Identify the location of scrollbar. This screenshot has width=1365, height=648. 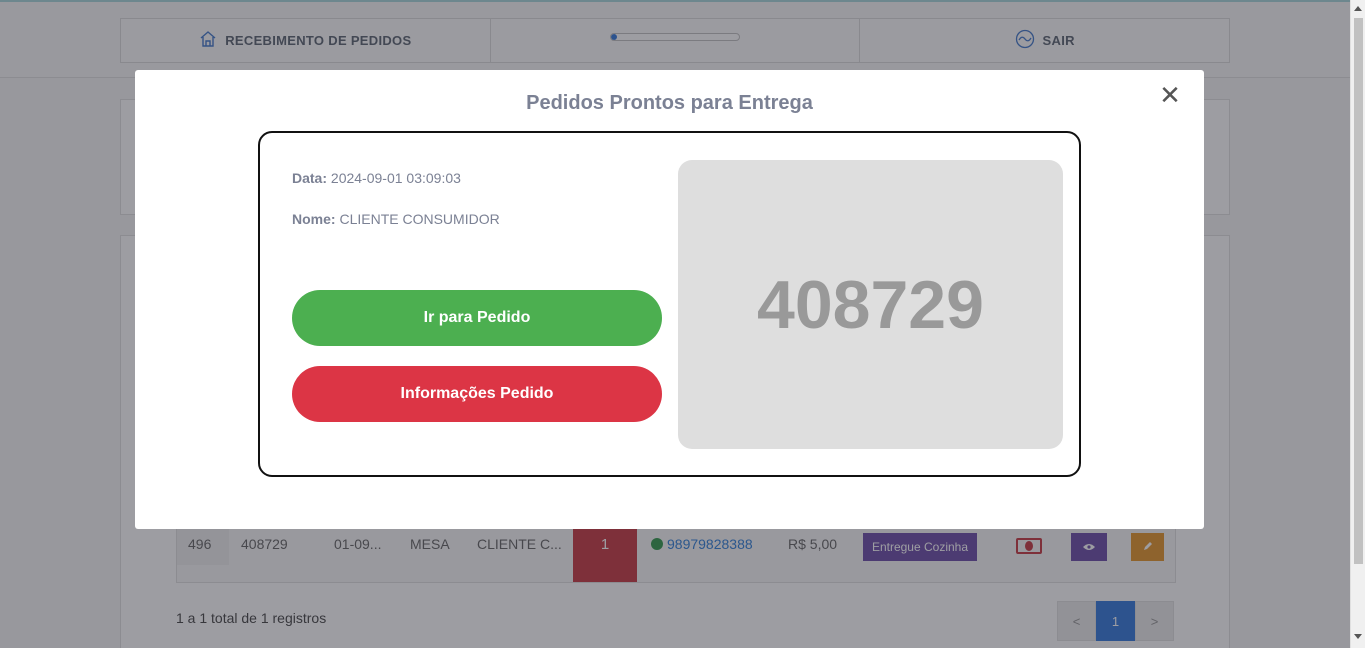
(1357, 324).